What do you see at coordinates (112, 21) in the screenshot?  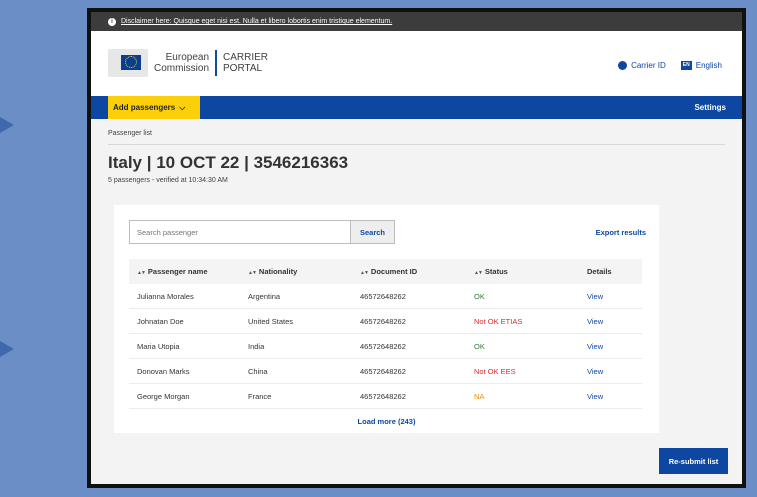 I see `info-icon: i` at bounding box center [112, 21].